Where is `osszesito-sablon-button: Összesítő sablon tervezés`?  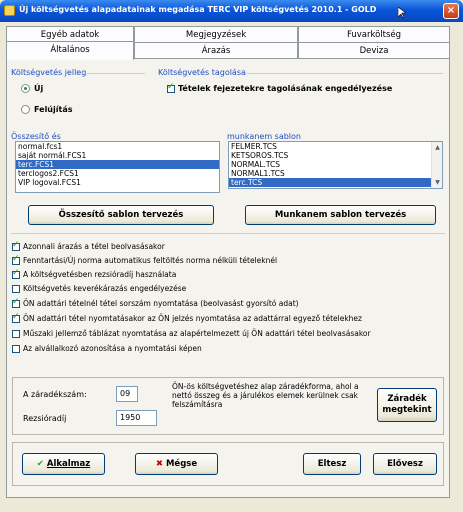
osszesito-sablon-button: Összesítő sablon tervezés is located at coordinates (121, 215).